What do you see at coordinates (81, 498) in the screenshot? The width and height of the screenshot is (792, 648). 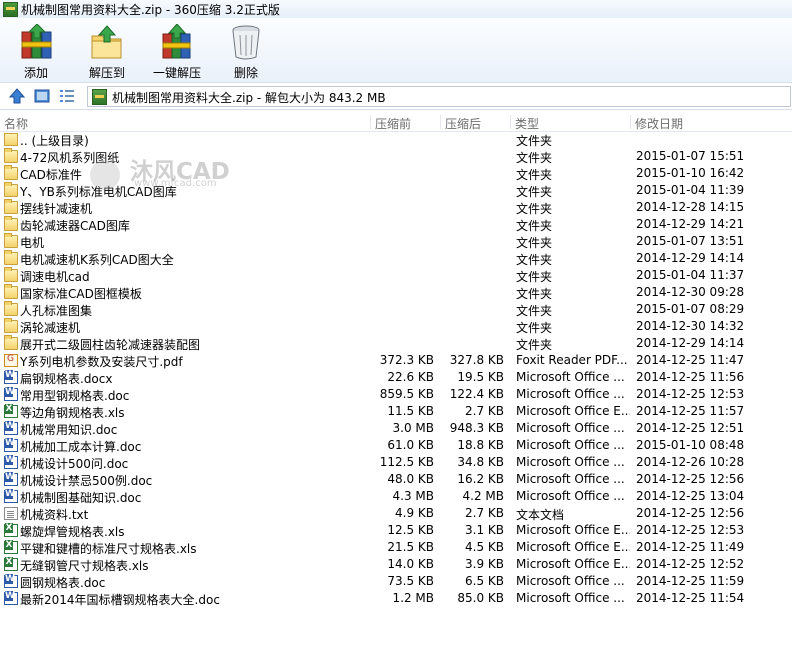 I see `file-name: 机械制图基础知识.doc` at bounding box center [81, 498].